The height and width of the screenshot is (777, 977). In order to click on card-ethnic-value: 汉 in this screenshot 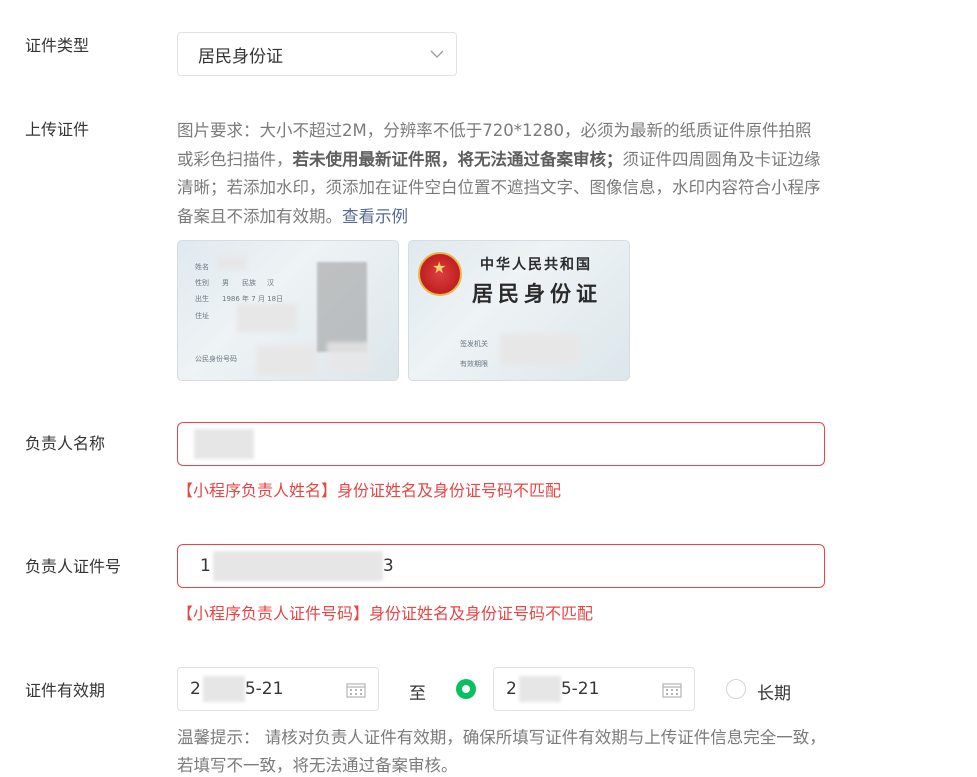, I will do `click(270, 283)`.